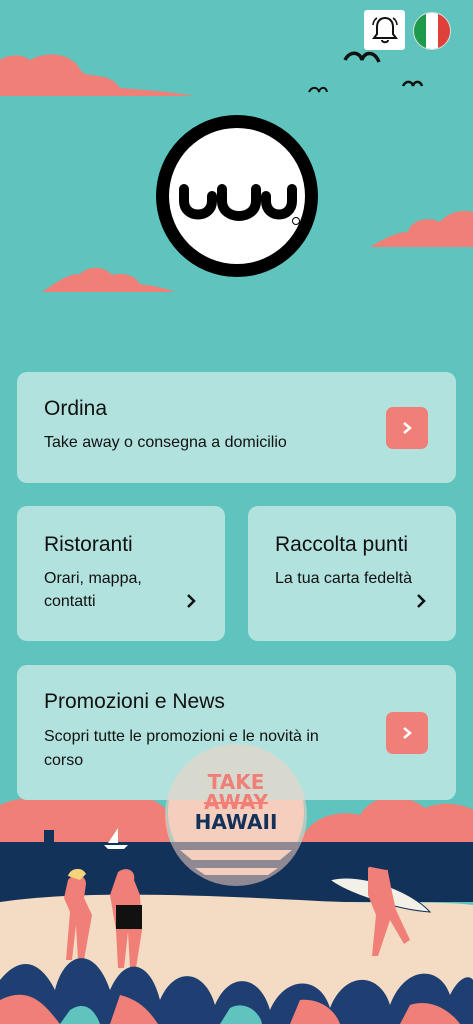 The height and width of the screenshot is (1024, 473). What do you see at coordinates (342, 544) in the screenshot?
I see `card-title: Raccolta punti` at bounding box center [342, 544].